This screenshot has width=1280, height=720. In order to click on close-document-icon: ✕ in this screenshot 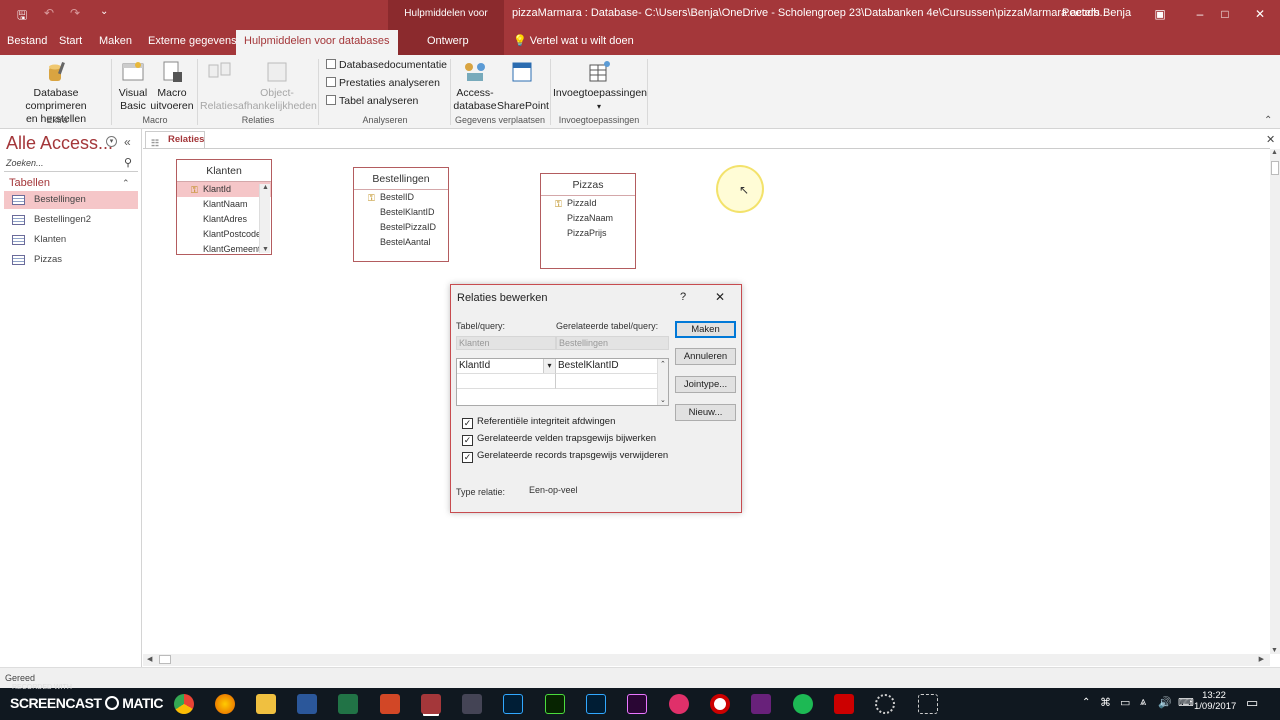, I will do `click(1270, 139)`.